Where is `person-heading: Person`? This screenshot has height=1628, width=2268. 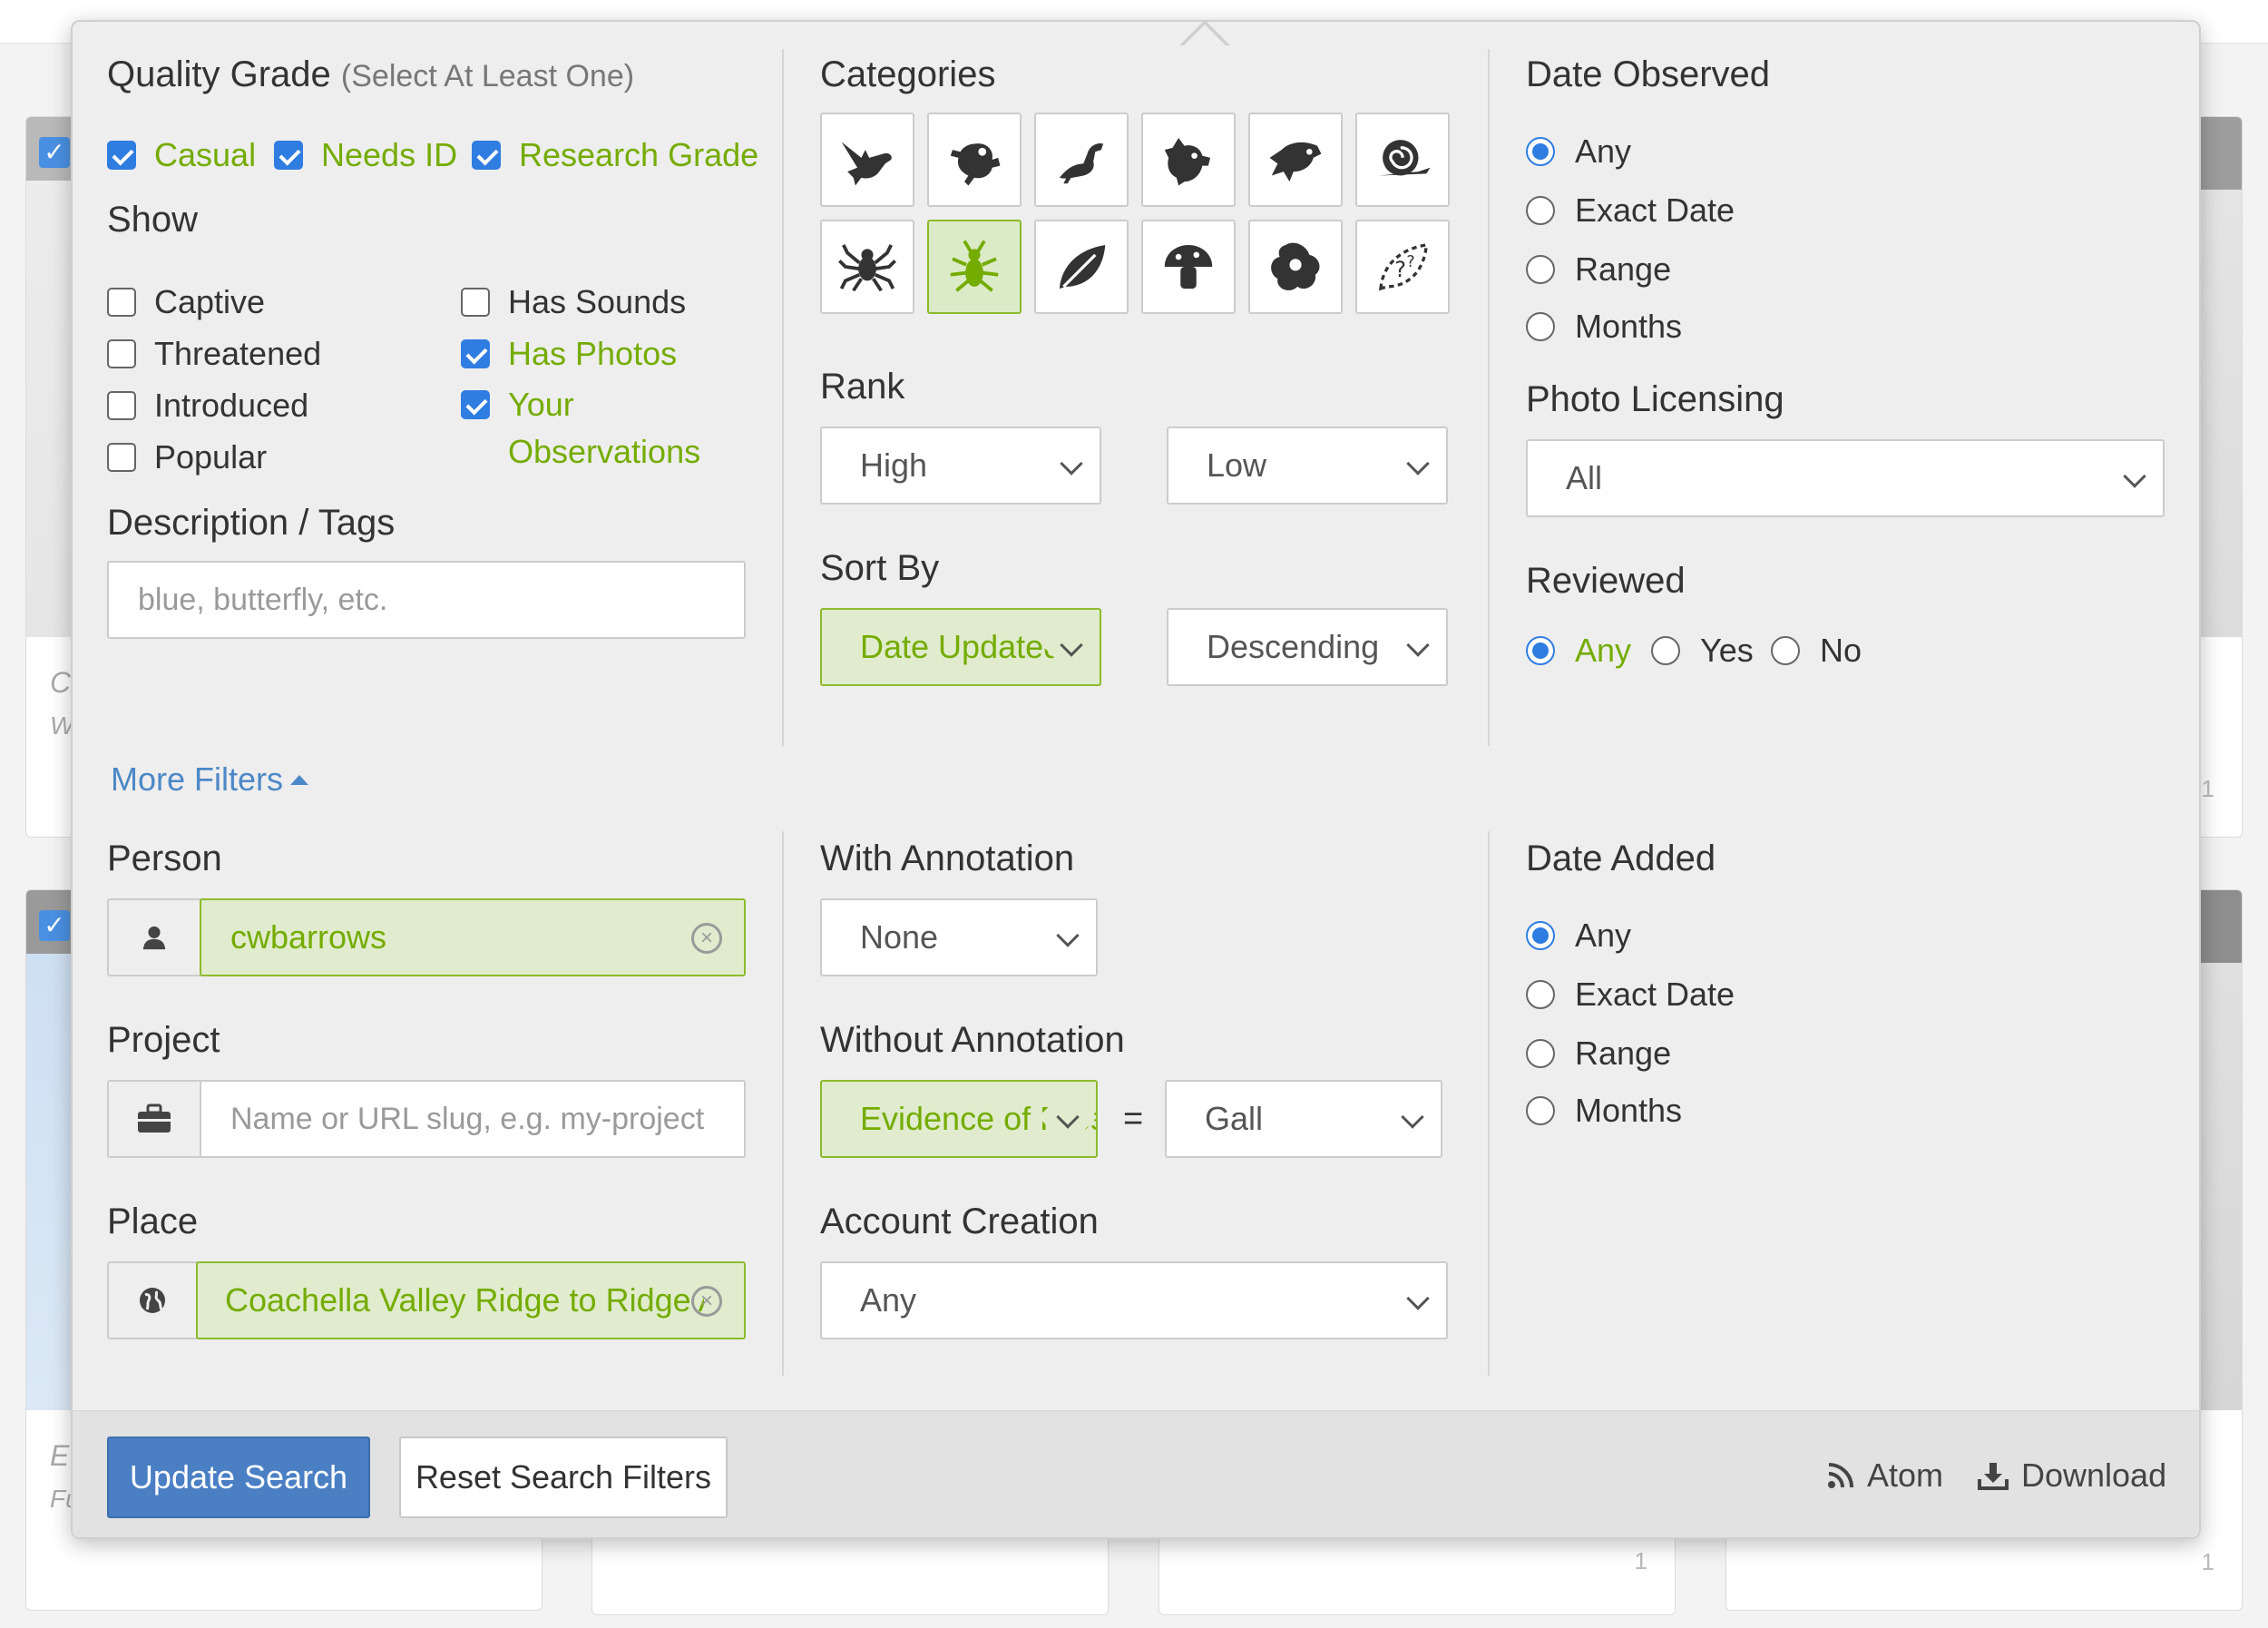 person-heading: Person is located at coordinates (164, 858).